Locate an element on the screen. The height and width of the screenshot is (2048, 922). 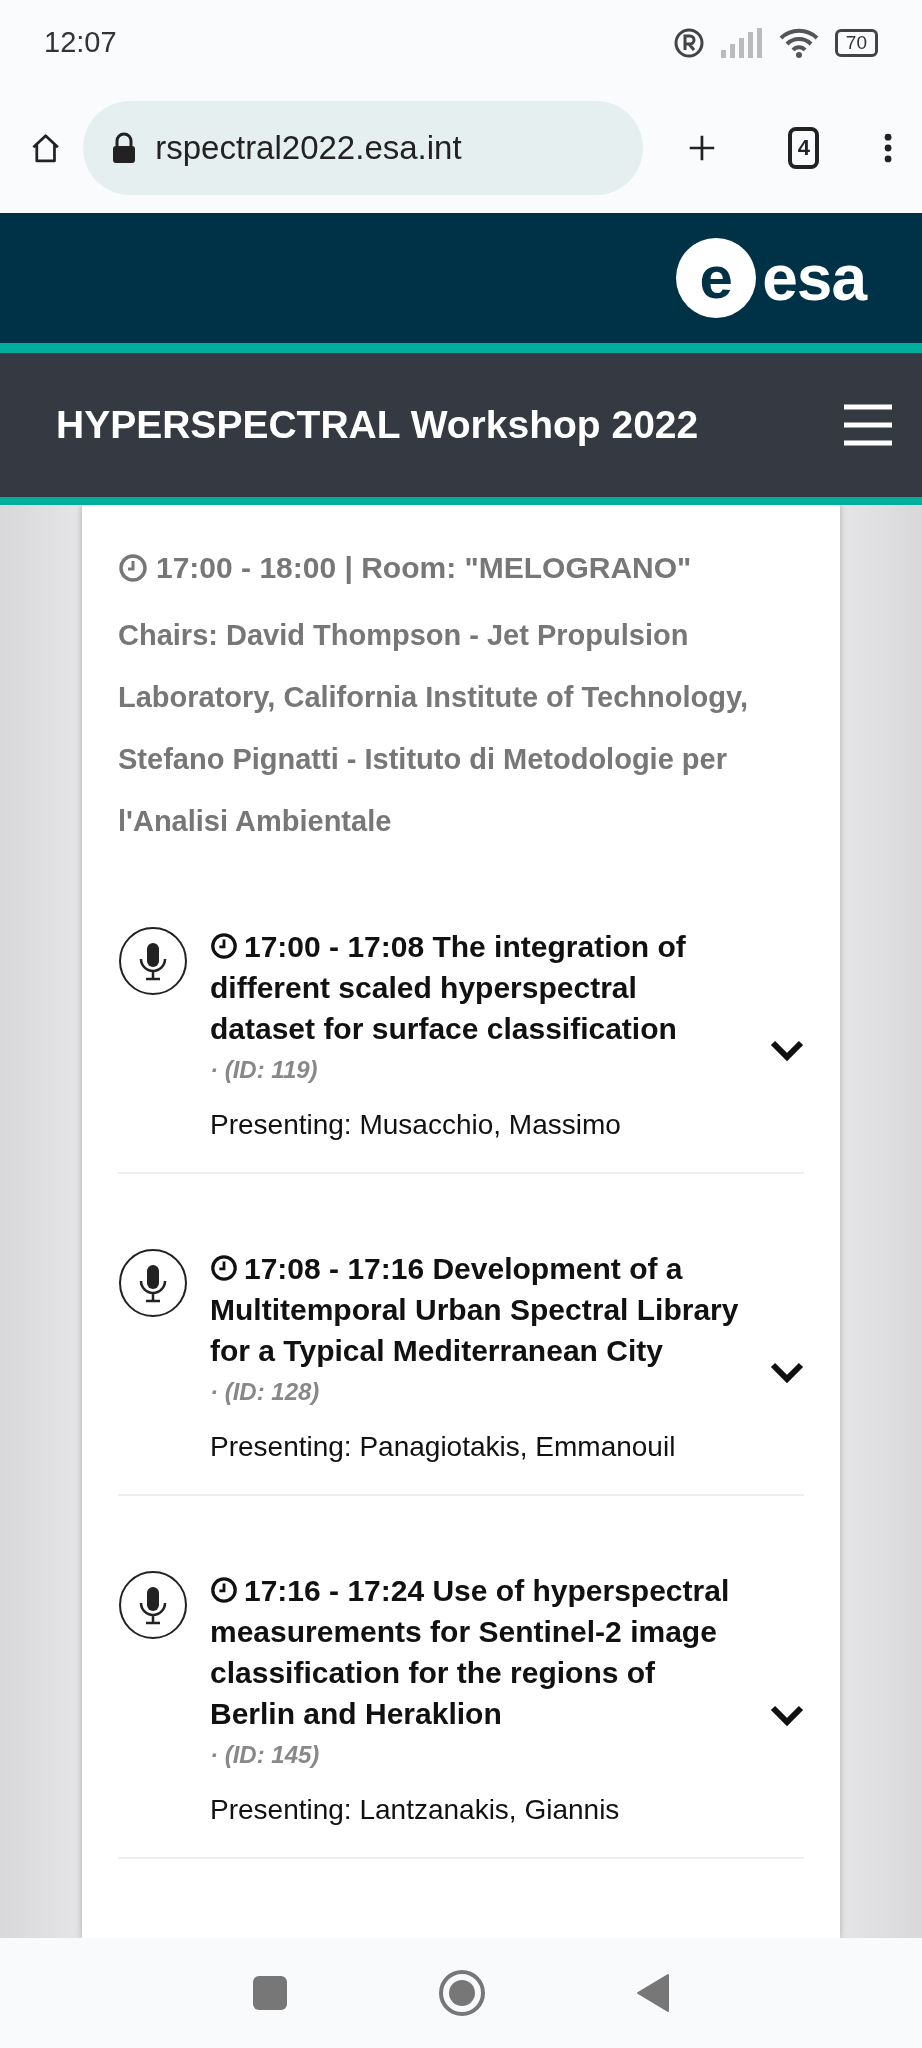
talk-id: · (ID: 119) is located at coordinates (264, 1070).